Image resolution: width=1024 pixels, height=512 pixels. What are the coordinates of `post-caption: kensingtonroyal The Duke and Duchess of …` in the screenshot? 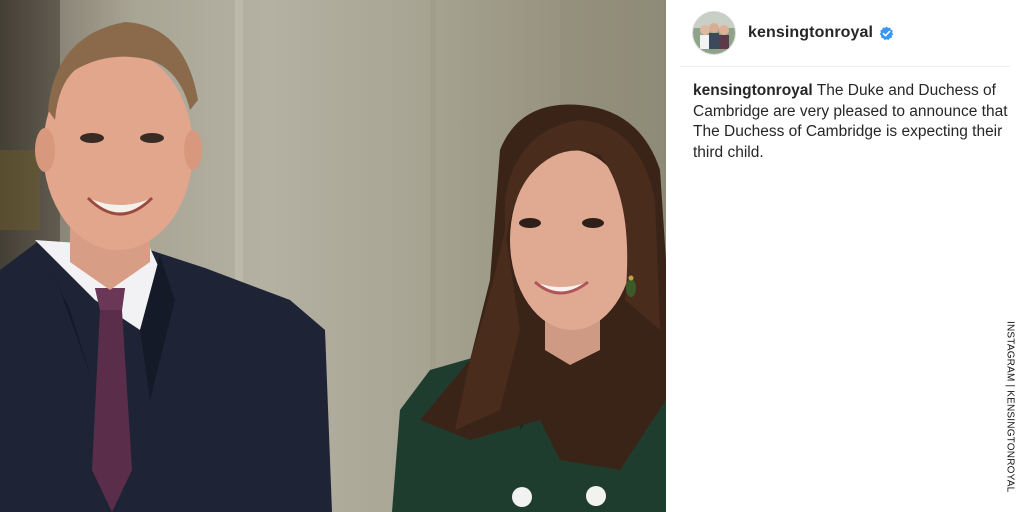 It's located at (852, 122).